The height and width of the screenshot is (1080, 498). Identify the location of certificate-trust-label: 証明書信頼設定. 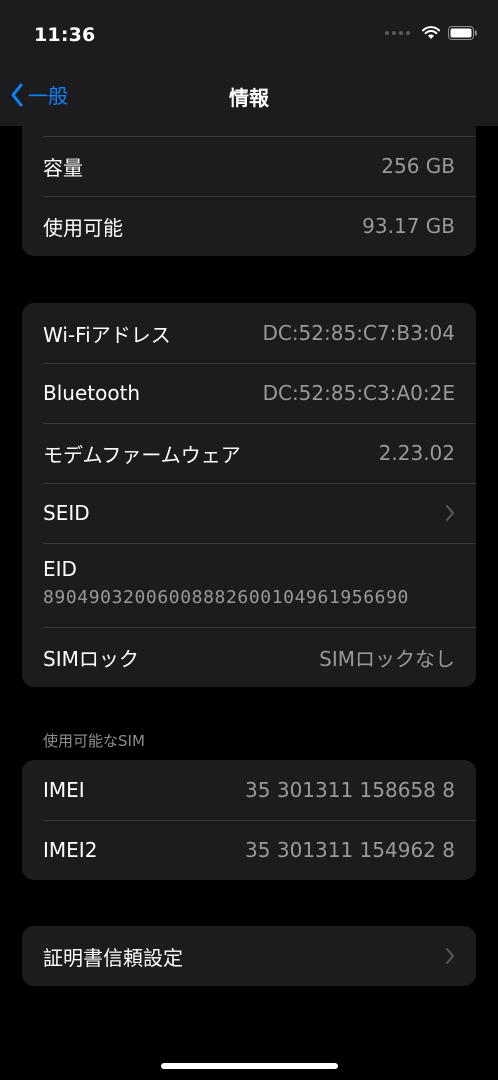
(113, 957).